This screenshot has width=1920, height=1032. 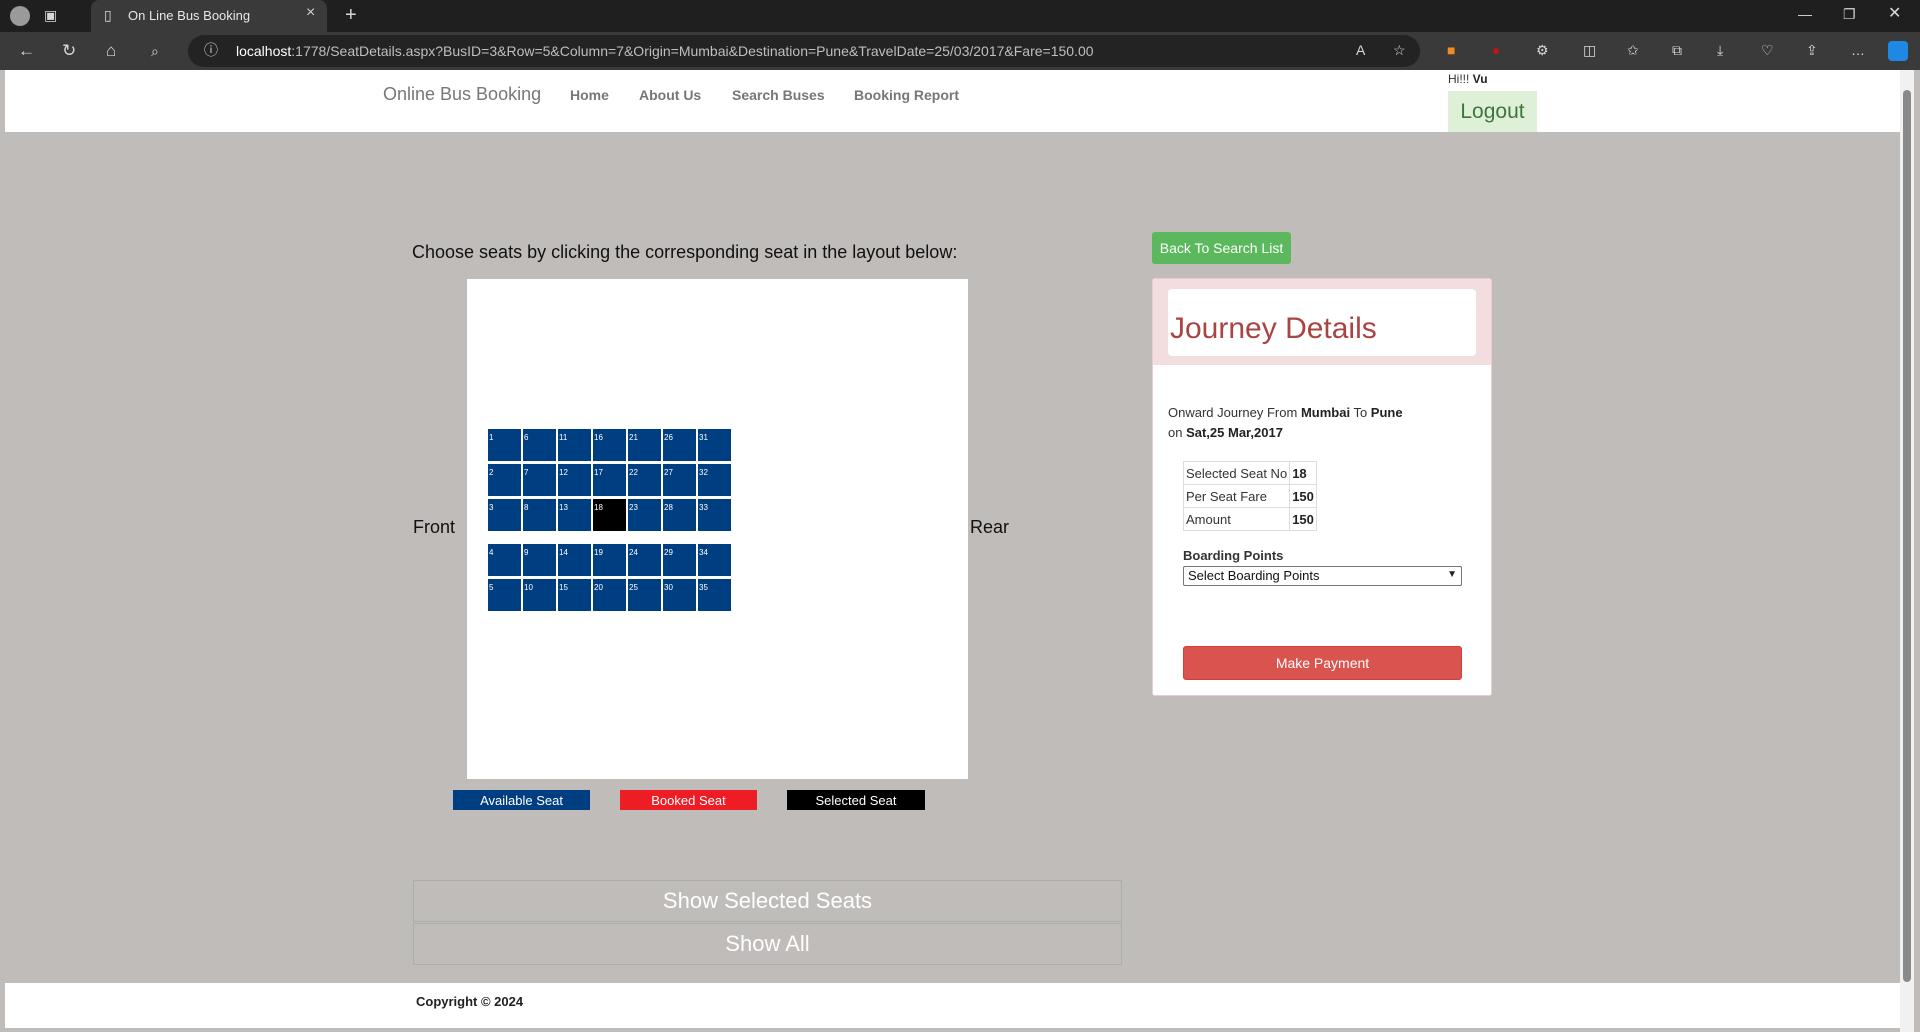 I want to click on seat-16: 16, so click(x=609, y=445).